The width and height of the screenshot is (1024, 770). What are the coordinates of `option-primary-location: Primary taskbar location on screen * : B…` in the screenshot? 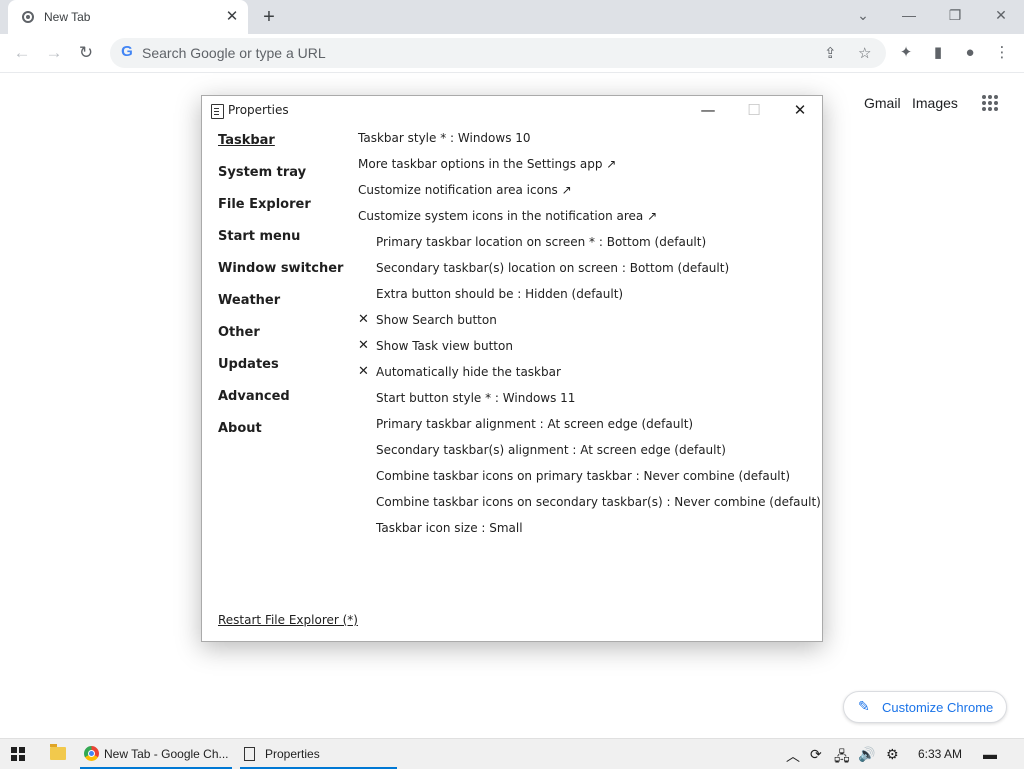 It's located at (541, 242).